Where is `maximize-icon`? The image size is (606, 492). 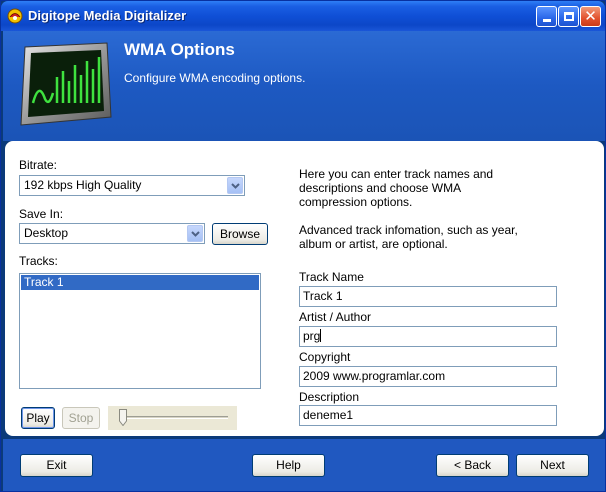
maximize-icon is located at coordinates (568, 16).